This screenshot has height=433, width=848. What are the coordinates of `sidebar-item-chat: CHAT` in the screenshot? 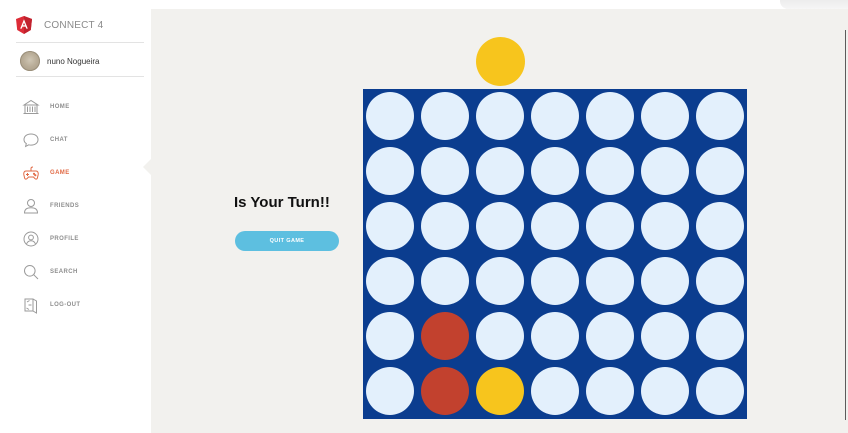 It's located at (82, 139).